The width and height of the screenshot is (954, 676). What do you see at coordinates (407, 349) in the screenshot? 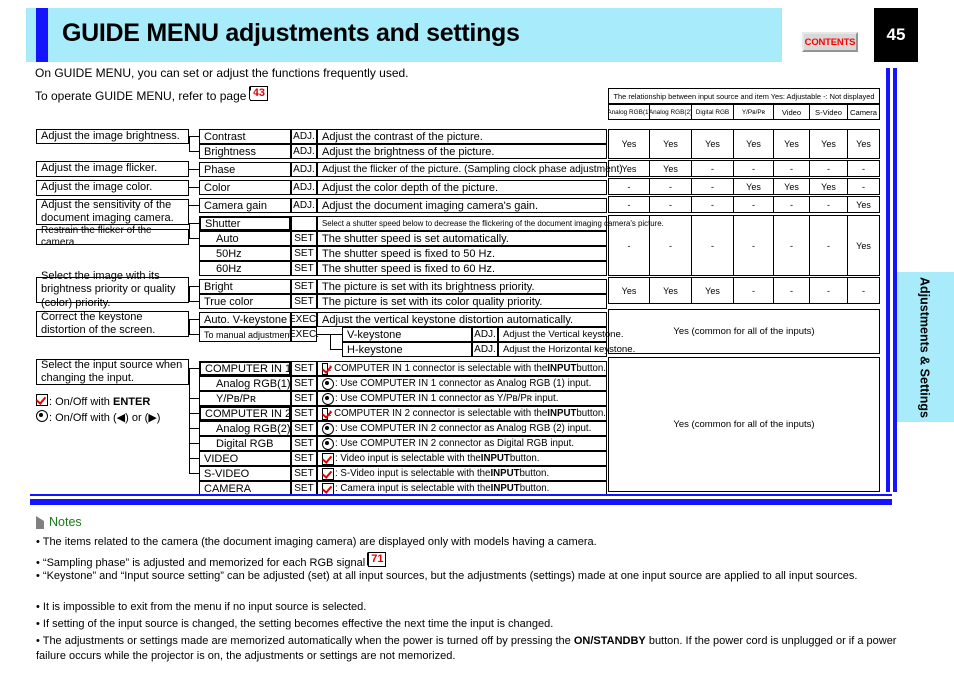
I see `table-item-cell: H-keystone` at bounding box center [407, 349].